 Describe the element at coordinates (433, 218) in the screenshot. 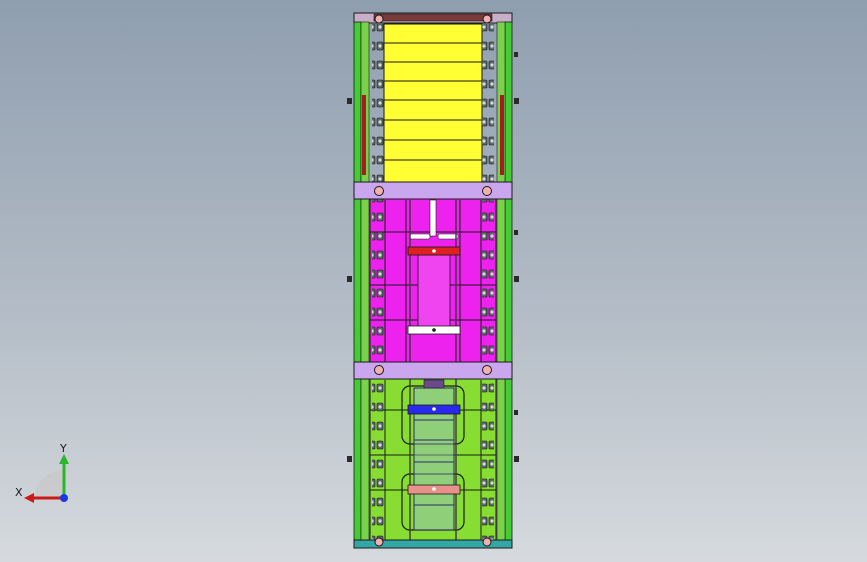

I see `magenta-center-post` at that location.